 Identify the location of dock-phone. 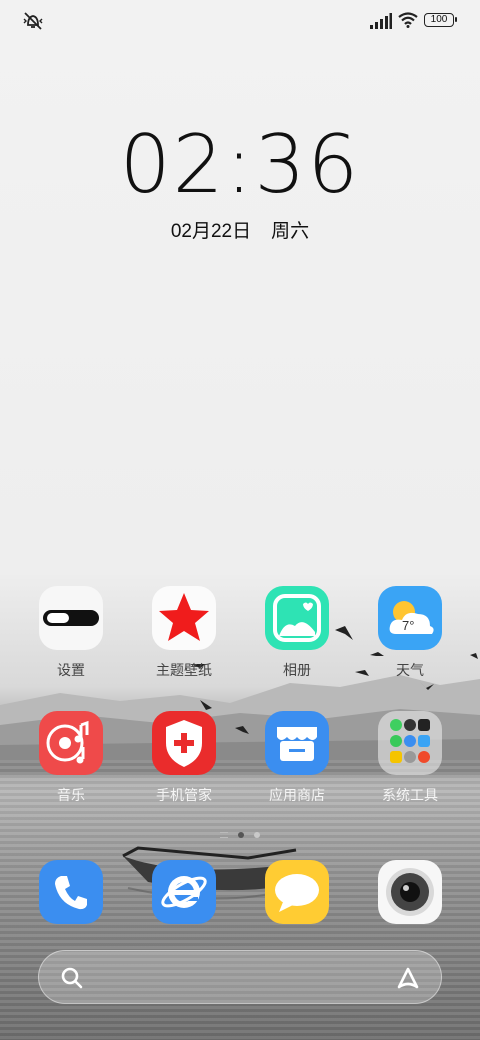
(71, 892).